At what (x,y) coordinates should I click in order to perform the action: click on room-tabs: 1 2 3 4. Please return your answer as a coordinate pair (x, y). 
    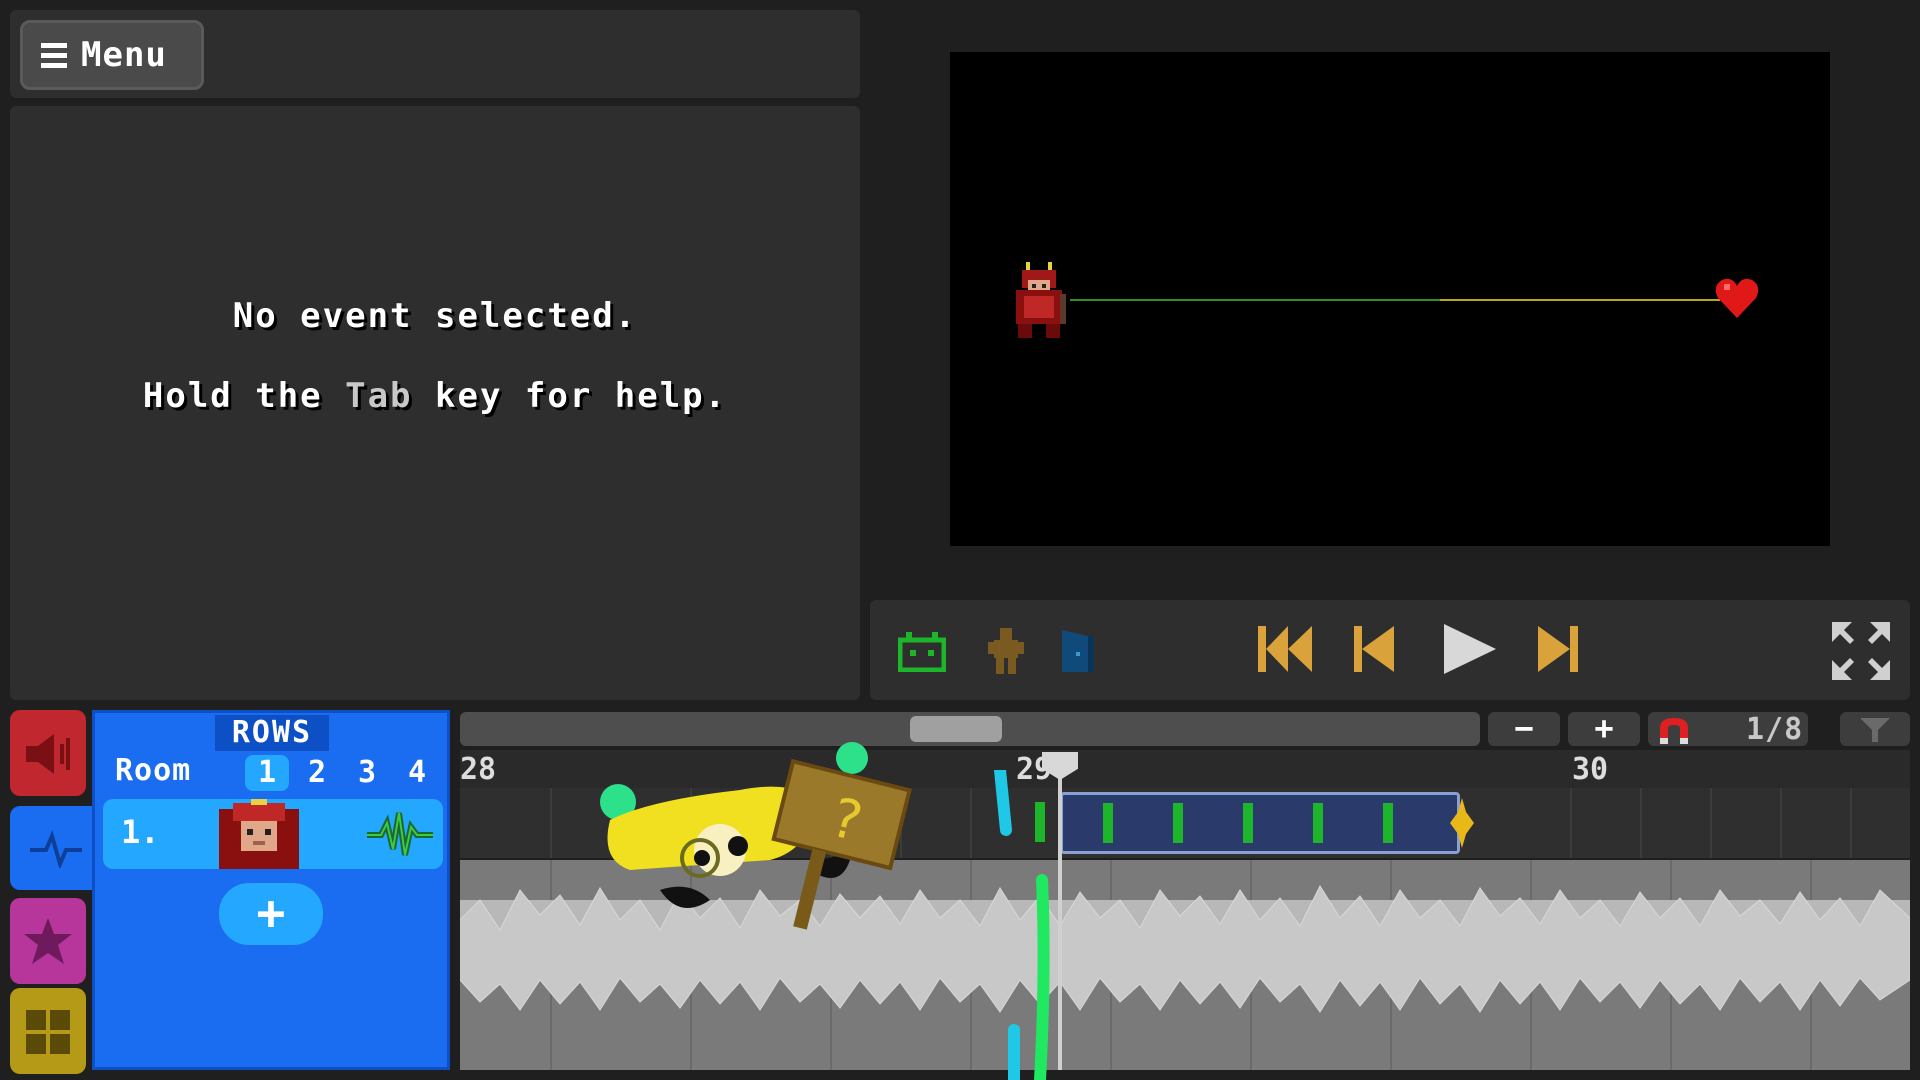
    Looking at the image, I should click on (342, 773).